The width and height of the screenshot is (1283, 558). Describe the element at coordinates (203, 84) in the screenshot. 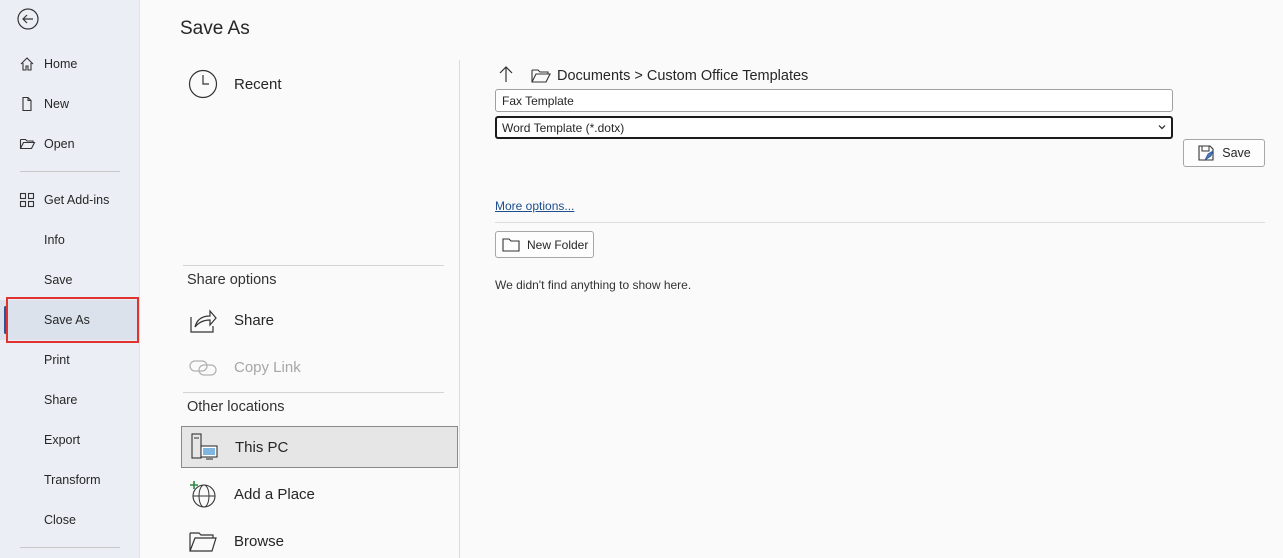

I see `clock-icon` at that location.